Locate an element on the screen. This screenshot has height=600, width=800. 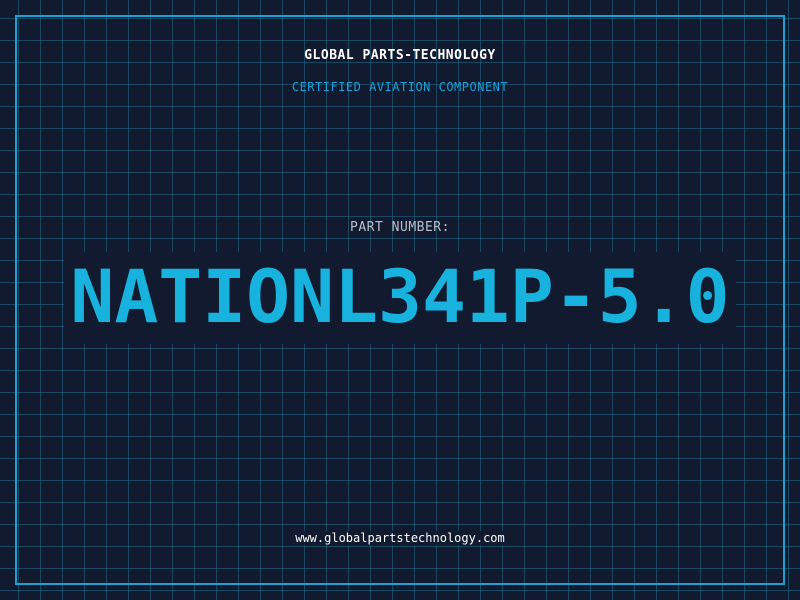
website-footer: www.globalpartstechnology.com is located at coordinates (400, 538).